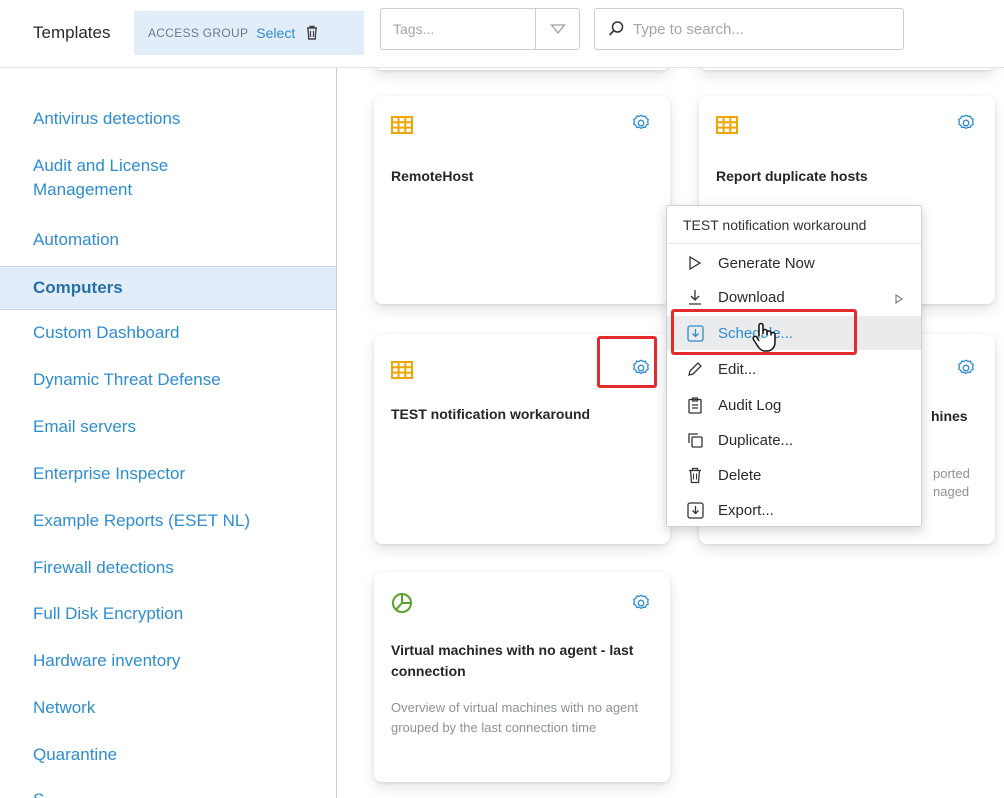  I want to click on access-group-filter: ACCESS GROUP Select, so click(249, 33).